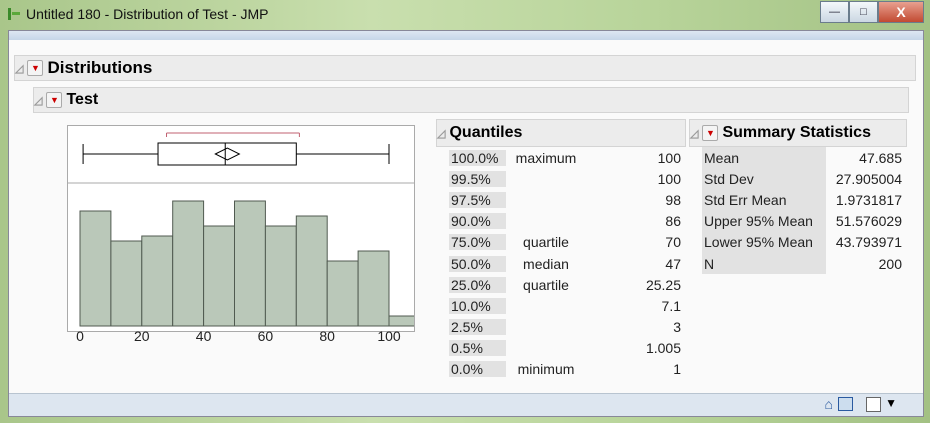 Image resolution: width=930 pixels, height=423 pixels. What do you see at coordinates (546, 263) in the screenshot?
I see `quantile-label: median` at bounding box center [546, 263].